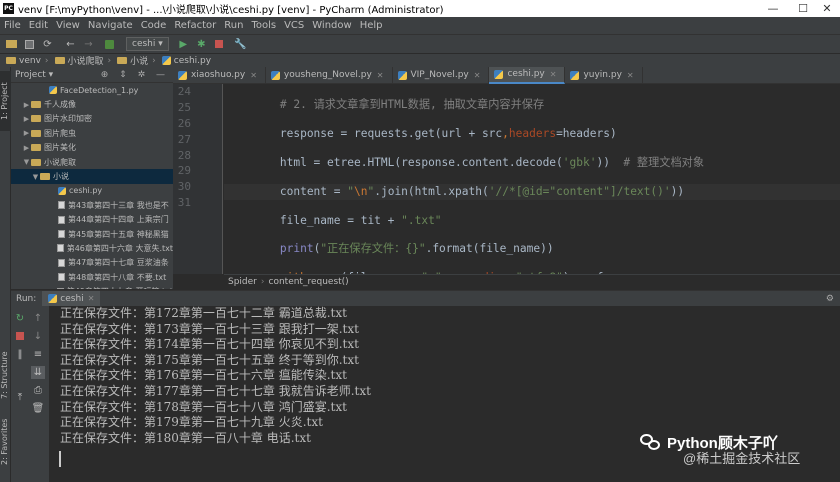 Image resolution: width=840 pixels, height=482 pixels. I want to click on project-tree-item: ▶ 图片水印加密, so click(92, 119).